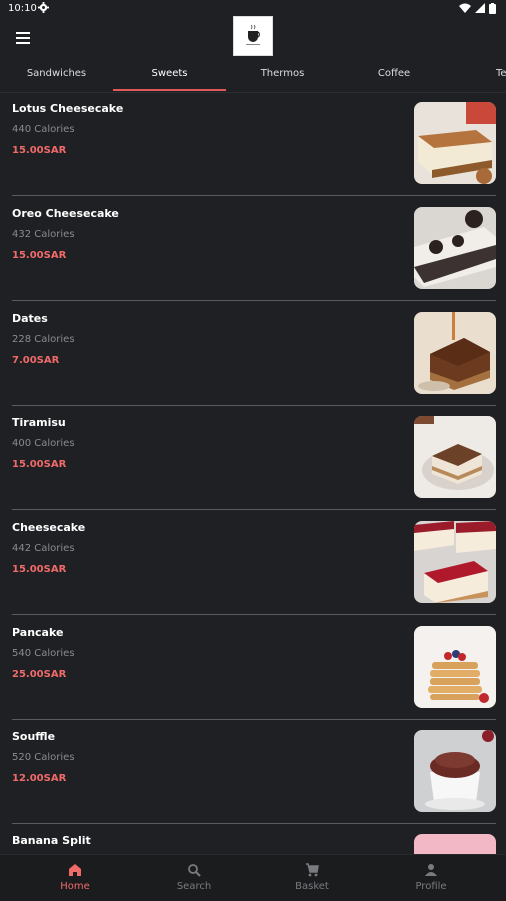 The width and height of the screenshot is (506, 901). Describe the element at coordinates (36, 360) in the screenshot. I see `product-price: 7.00SAR` at that location.